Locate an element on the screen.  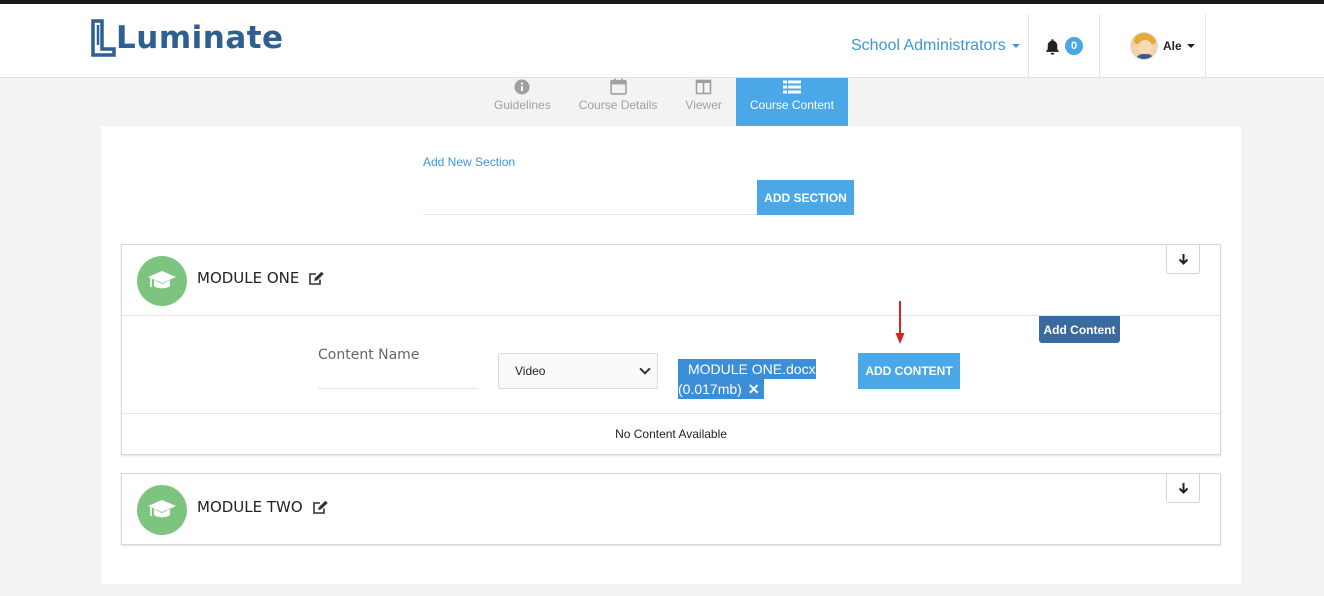
tab-label: Course Details is located at coordinates (618, 105).